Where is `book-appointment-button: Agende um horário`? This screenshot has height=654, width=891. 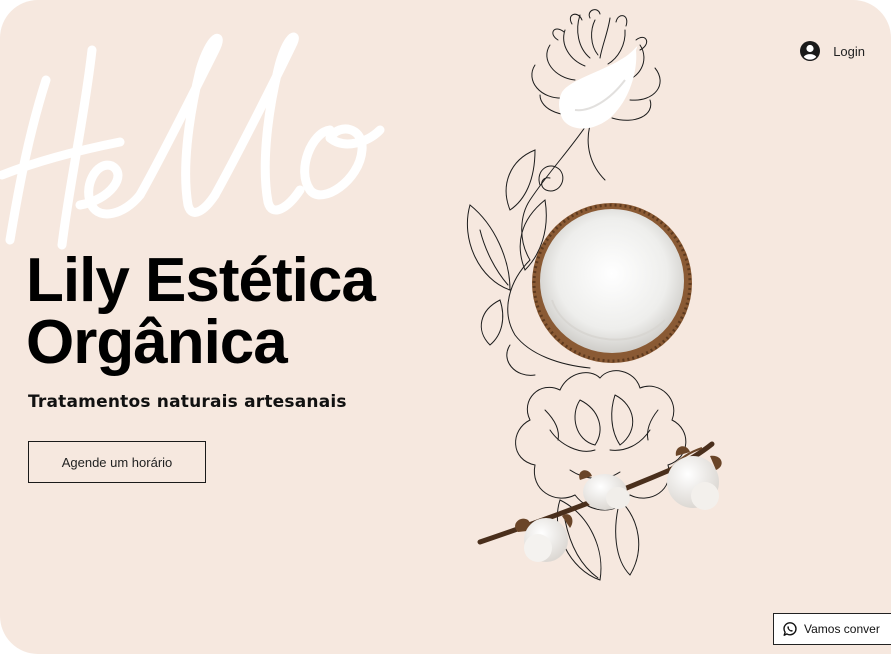 book-appointment-button: Agende um horário is located at coordinates (117, 462).